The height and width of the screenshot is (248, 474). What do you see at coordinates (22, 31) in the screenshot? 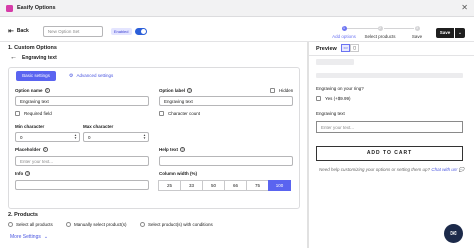
I see `back-label: Back` at bounding box center [22, 31].